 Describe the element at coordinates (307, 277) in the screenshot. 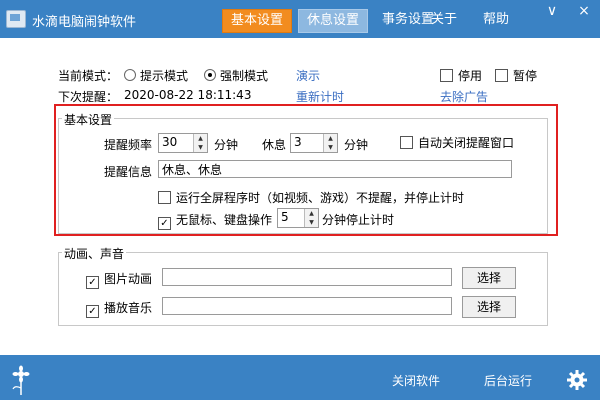

I see `image-path-input` at that location.